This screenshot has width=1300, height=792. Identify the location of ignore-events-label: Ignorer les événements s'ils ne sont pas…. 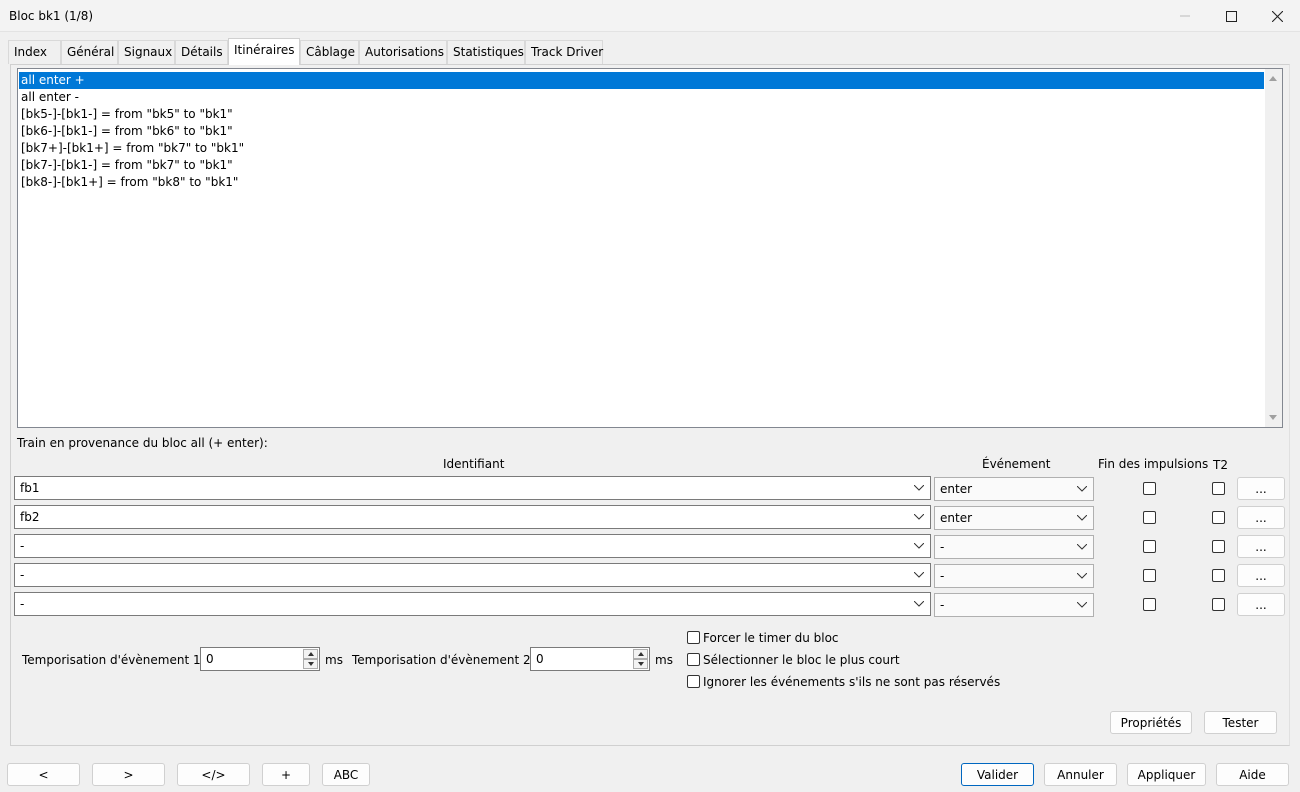
(851, 682).